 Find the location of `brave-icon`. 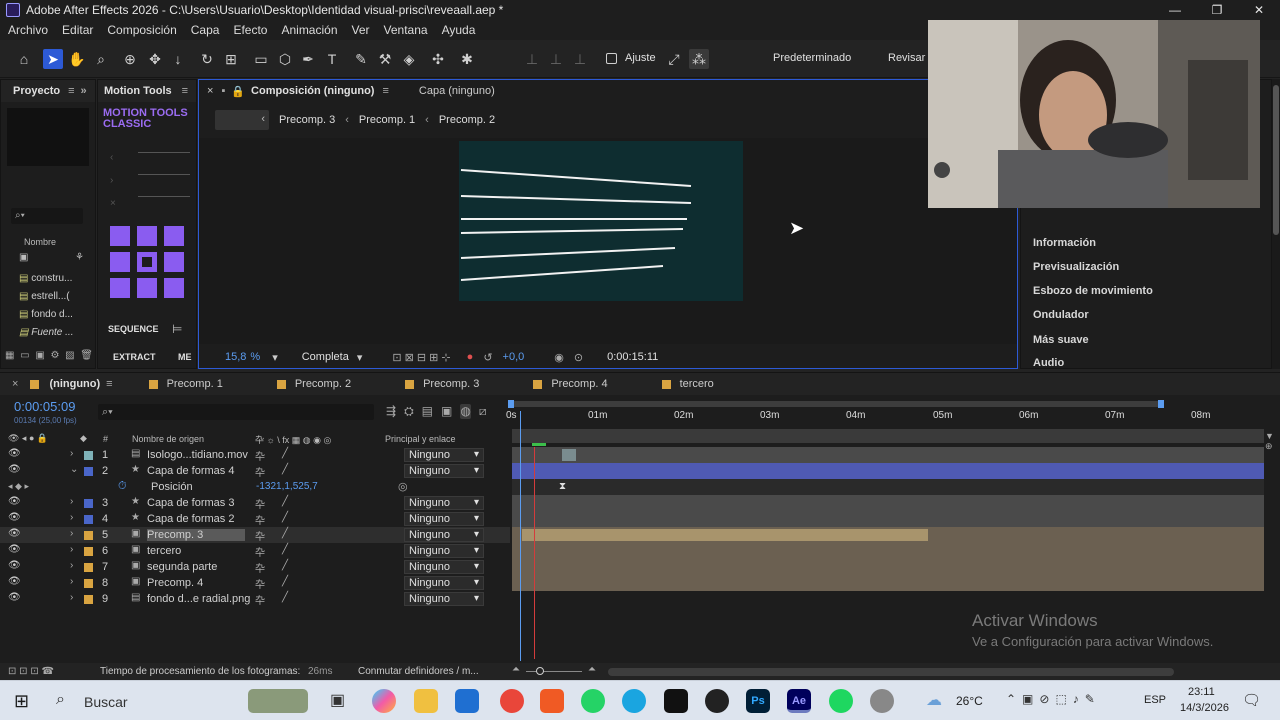

brave-icon is located at coordinates (552, 701).